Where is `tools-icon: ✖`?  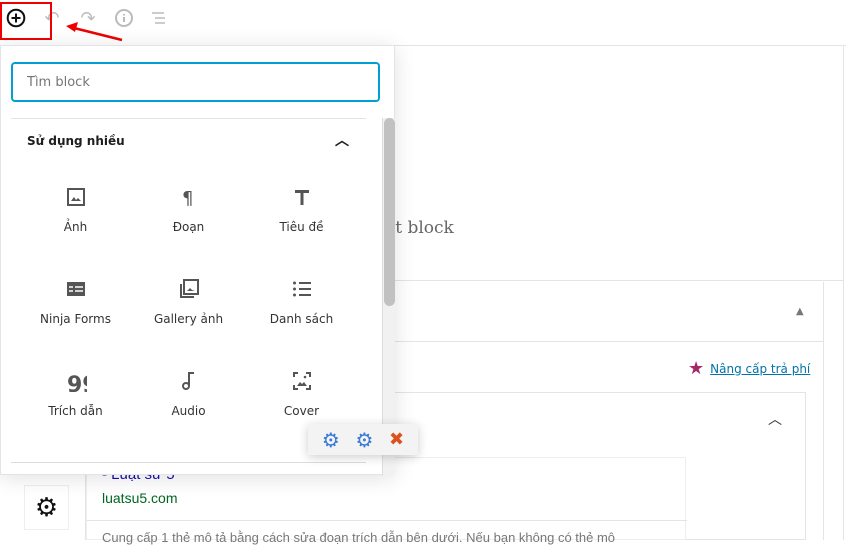 tools-icon: ✖ is located at coordinates (396, 439).